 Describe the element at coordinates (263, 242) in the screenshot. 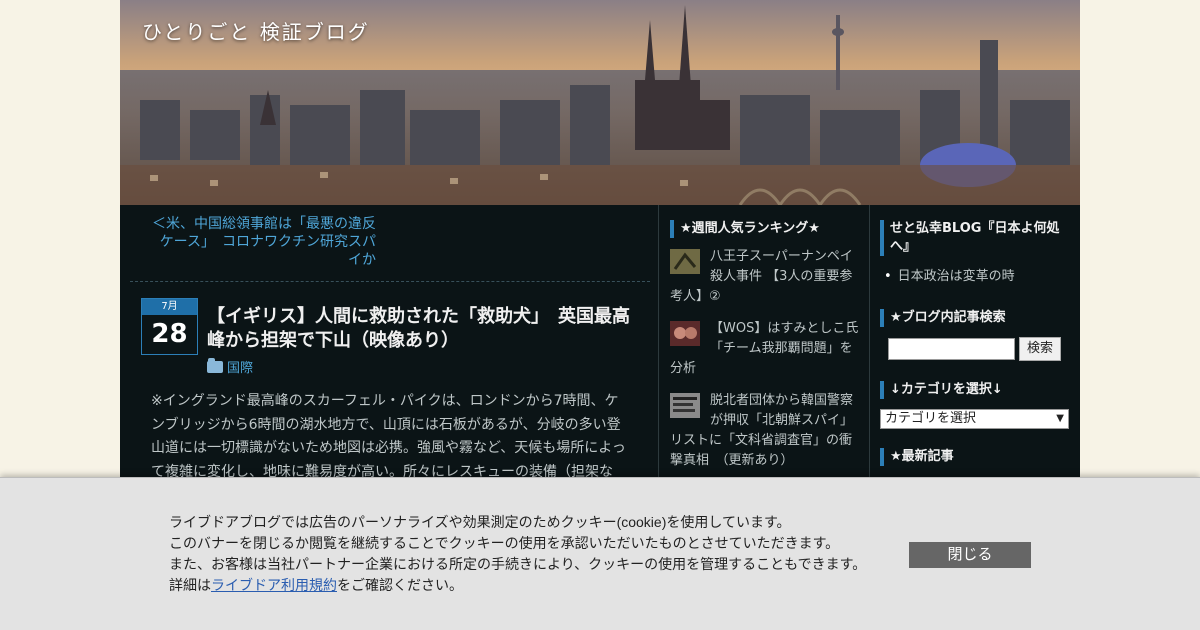

I see `prev-article-link: ＜米、中国総領事館は「最悪の違反ケース」 コロナワクチン研究スパイか` at that location.